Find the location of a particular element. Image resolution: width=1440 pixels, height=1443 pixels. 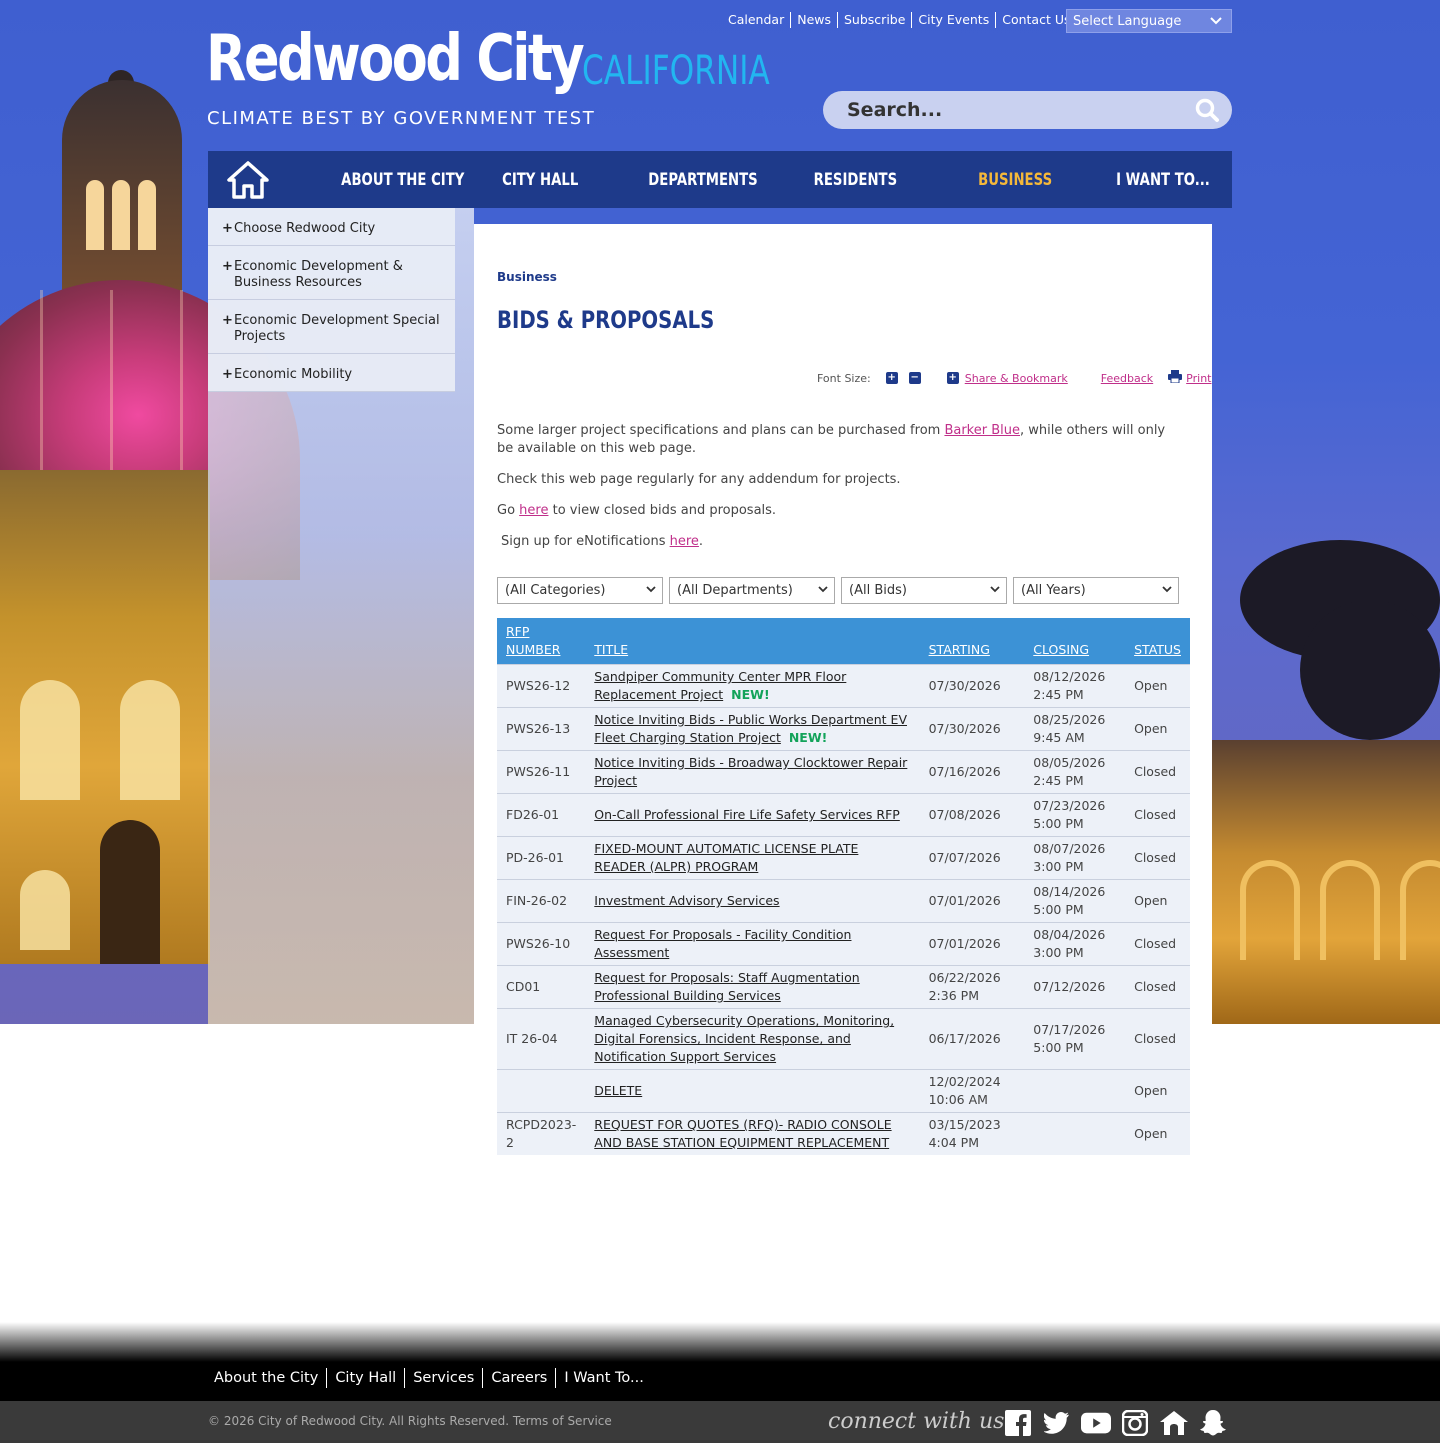

enotify-text: Sign up for eNotifications here. is located at coordinates (841, 542).